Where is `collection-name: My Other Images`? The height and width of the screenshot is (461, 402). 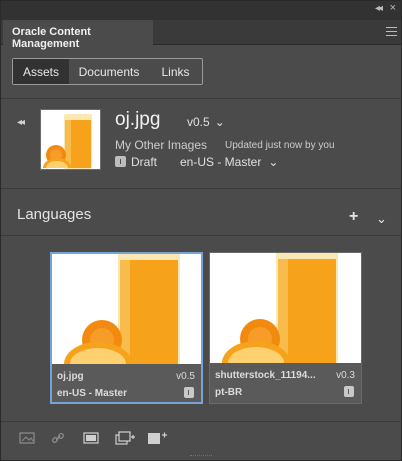
collection-name: My Other Images is located at coordinates (161, 145).